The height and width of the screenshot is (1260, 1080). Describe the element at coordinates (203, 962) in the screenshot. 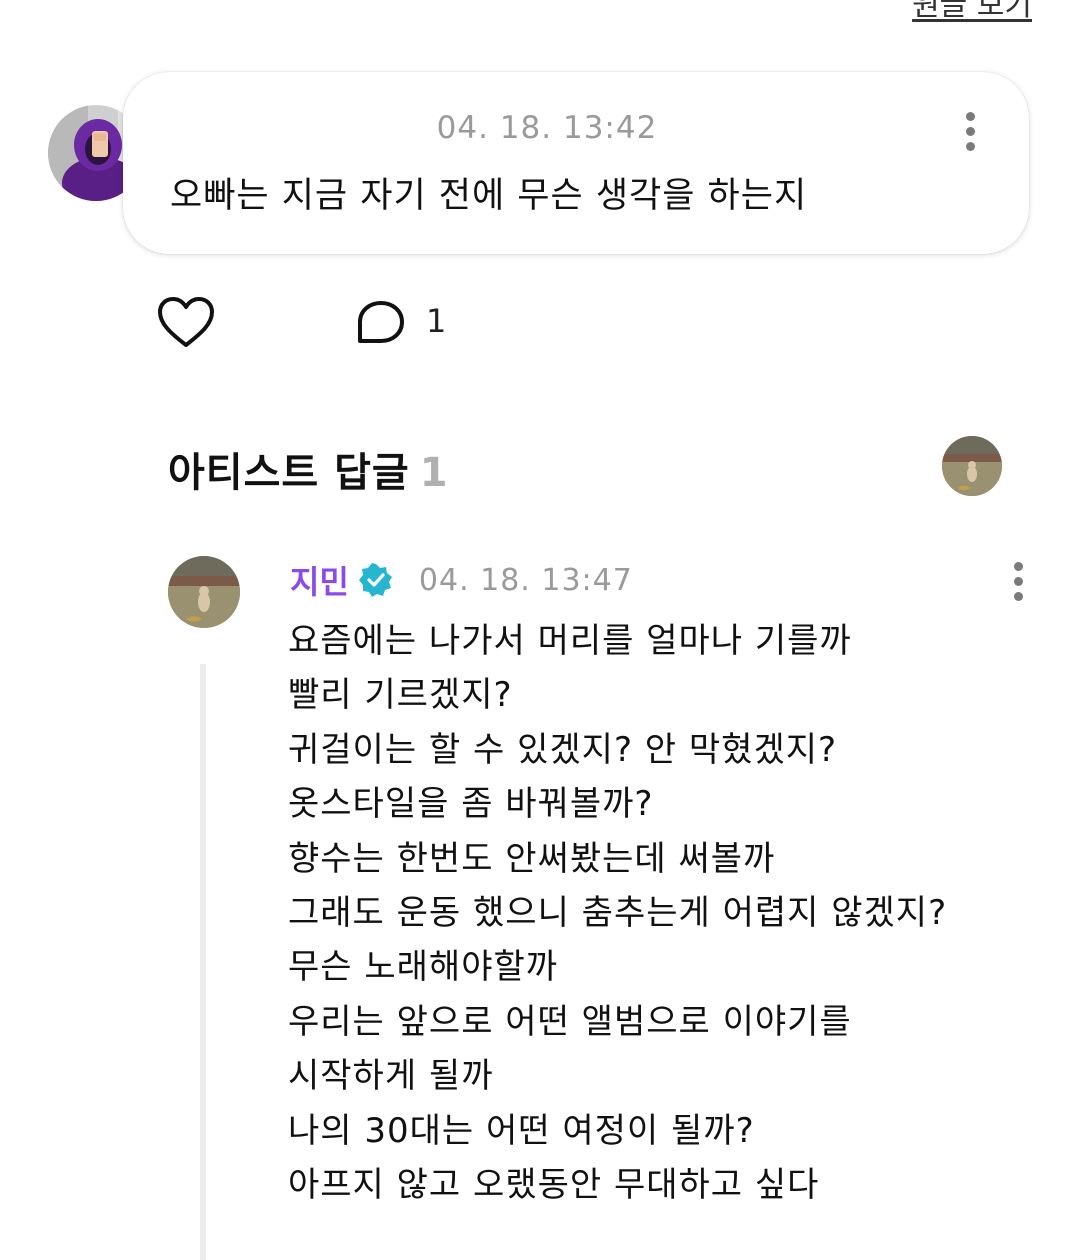

I see `reply-thread-line` at that location.